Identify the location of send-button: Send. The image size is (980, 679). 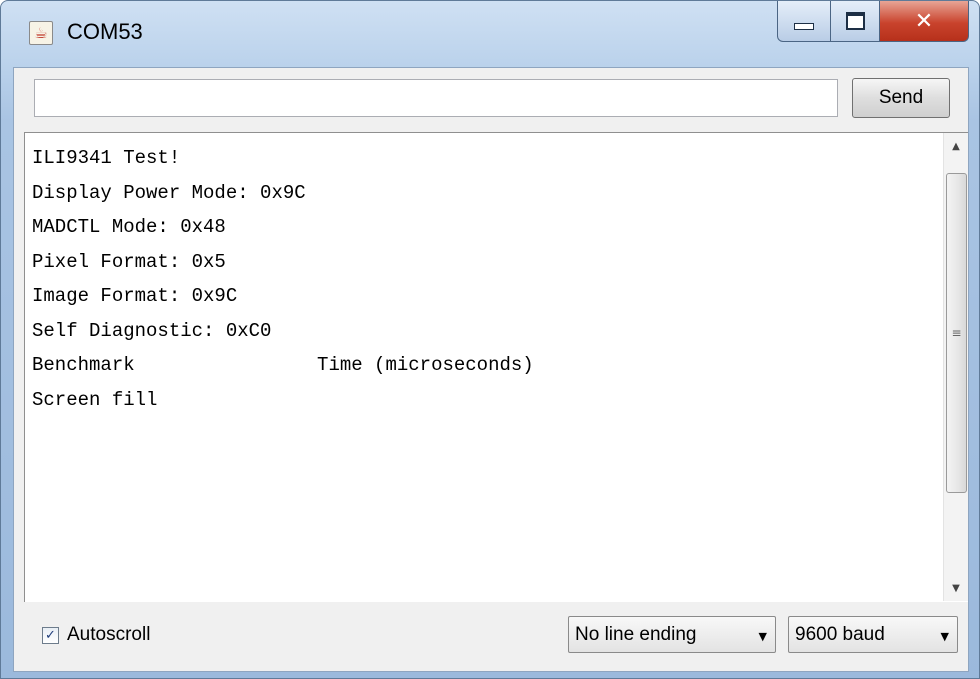
(901, 98).